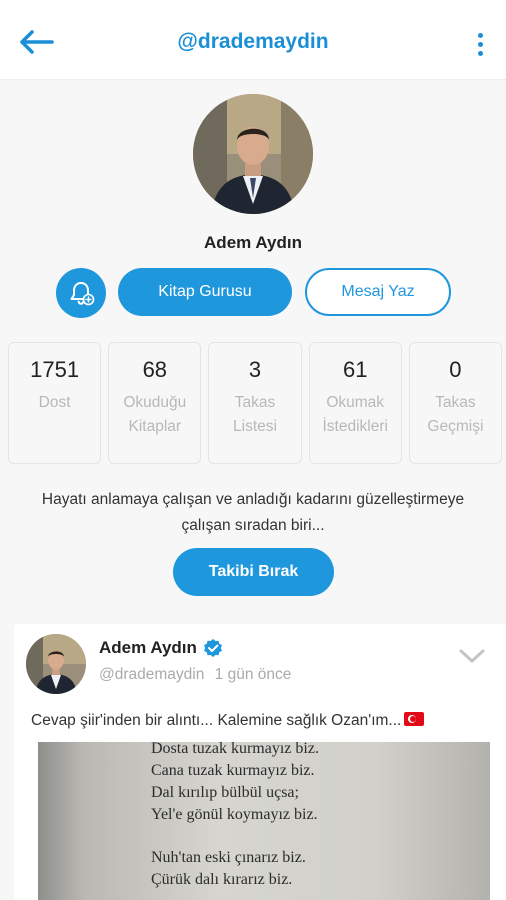 Image resolution: width=506 pixels, height=900 pixels. I want to click on post-author-avatar, so click(56, 664).